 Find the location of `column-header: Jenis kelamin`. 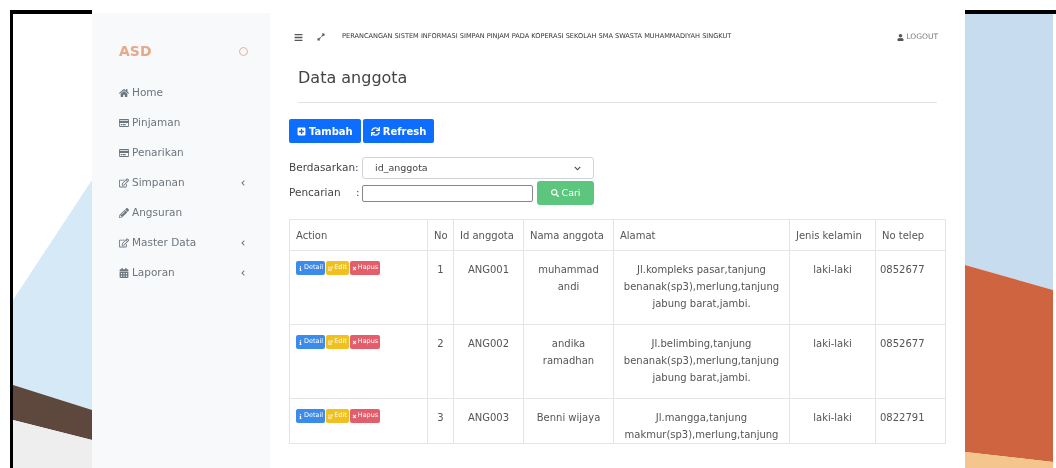

column-header: Jenis kelamin is located at coordinates (832, 235).